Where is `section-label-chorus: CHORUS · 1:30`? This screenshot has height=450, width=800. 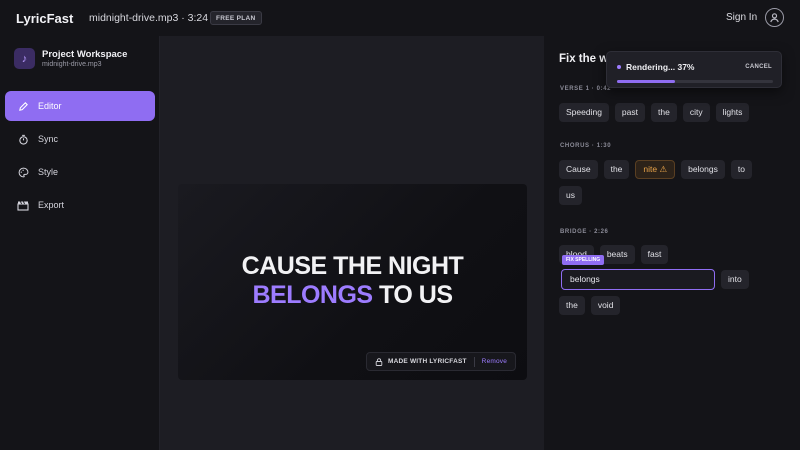 section-label-chorus: CHORUS · 1:30 is located at coordinates (586, 146).